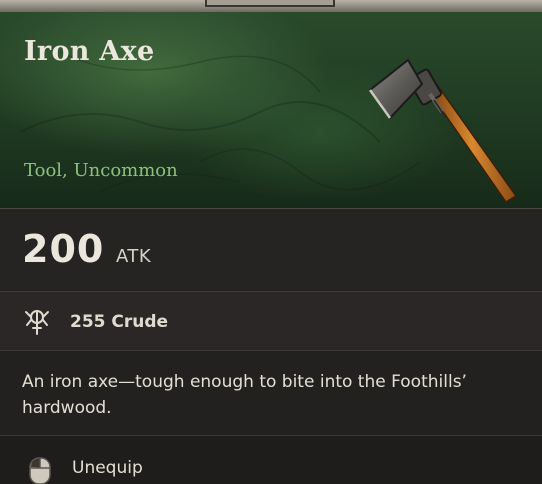 The width and height of the screenshot is (542, 484). What do you see at coordinates (271, 460) in the screenshot?
I see `unequip-action: Unequip` at bounding box center [271, 460].